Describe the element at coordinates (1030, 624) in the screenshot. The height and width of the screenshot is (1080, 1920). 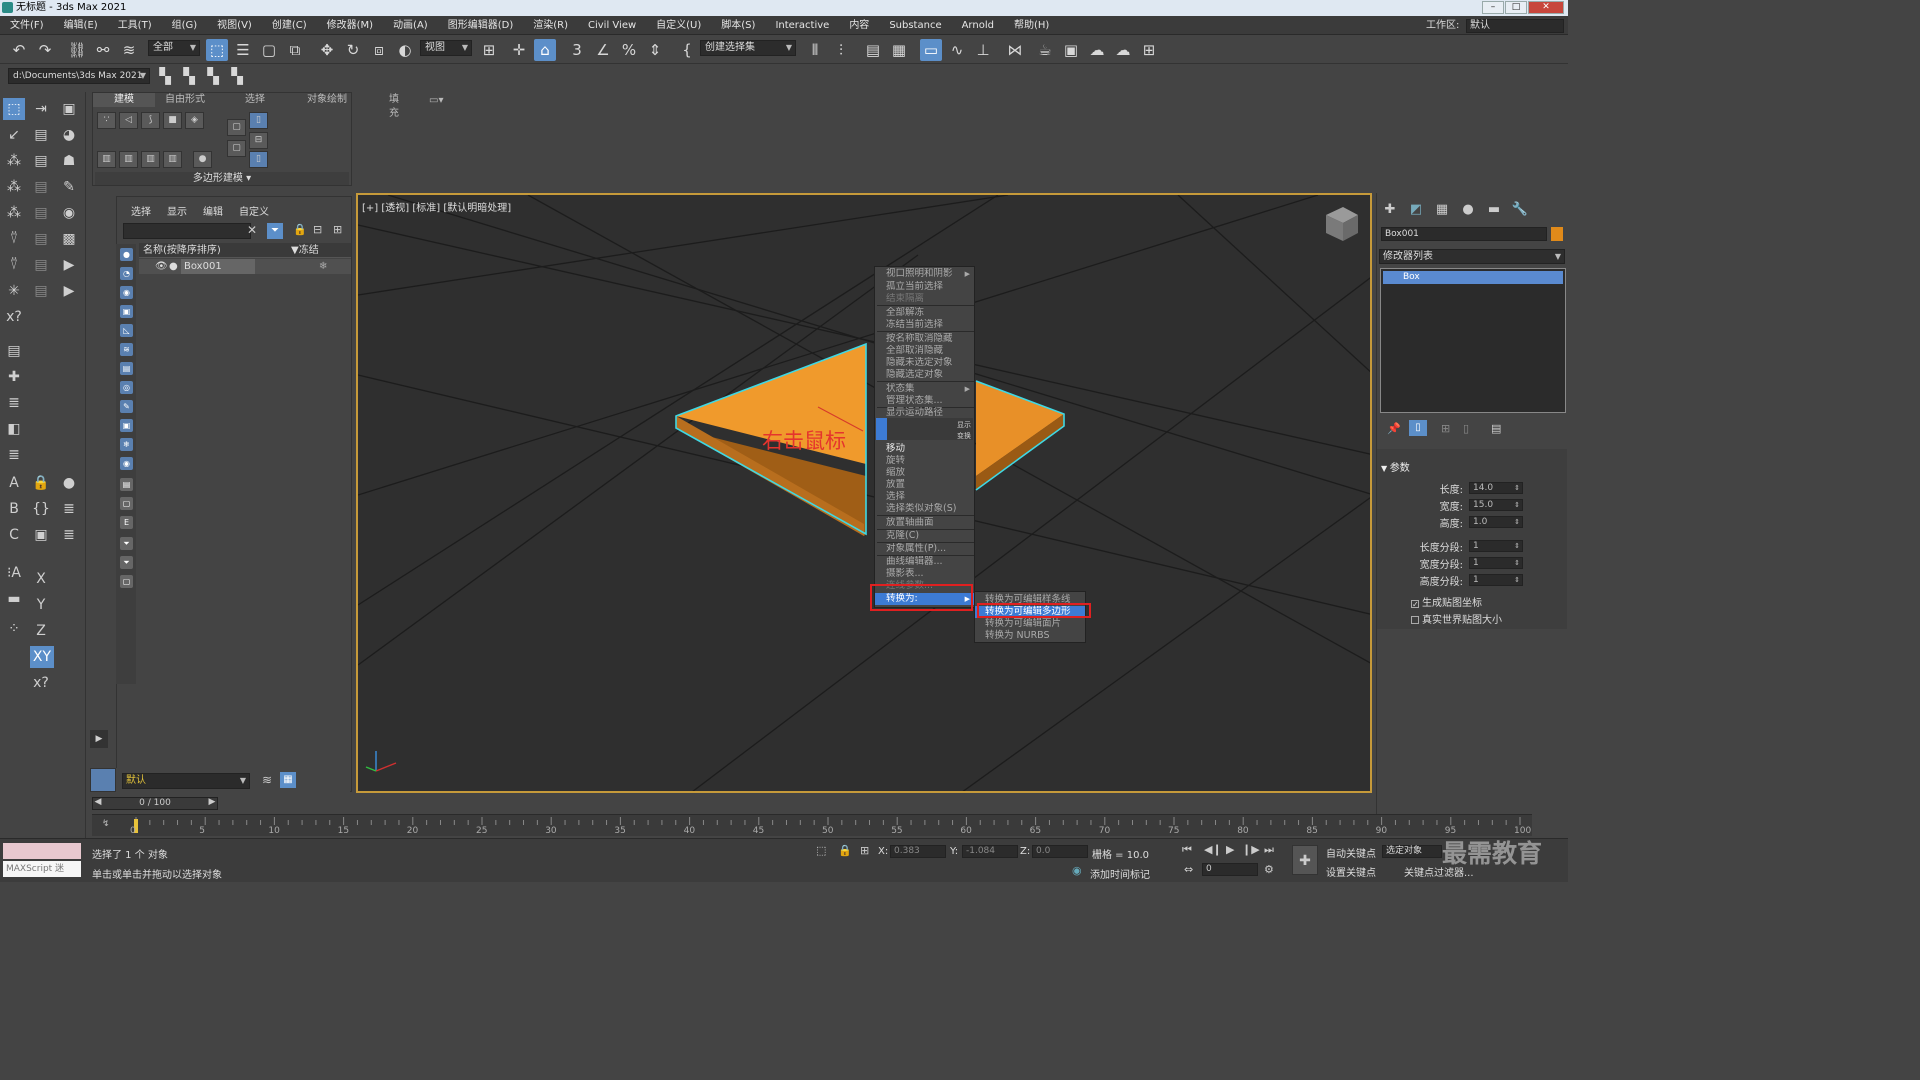
I see `sm-editable-patch: 转换为可编辑面片` at that location.